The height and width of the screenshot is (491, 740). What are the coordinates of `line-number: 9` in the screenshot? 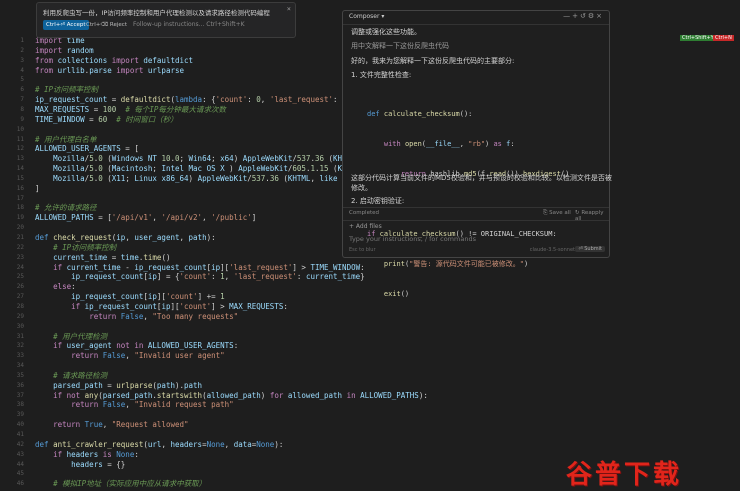 It's located at (22, 119).